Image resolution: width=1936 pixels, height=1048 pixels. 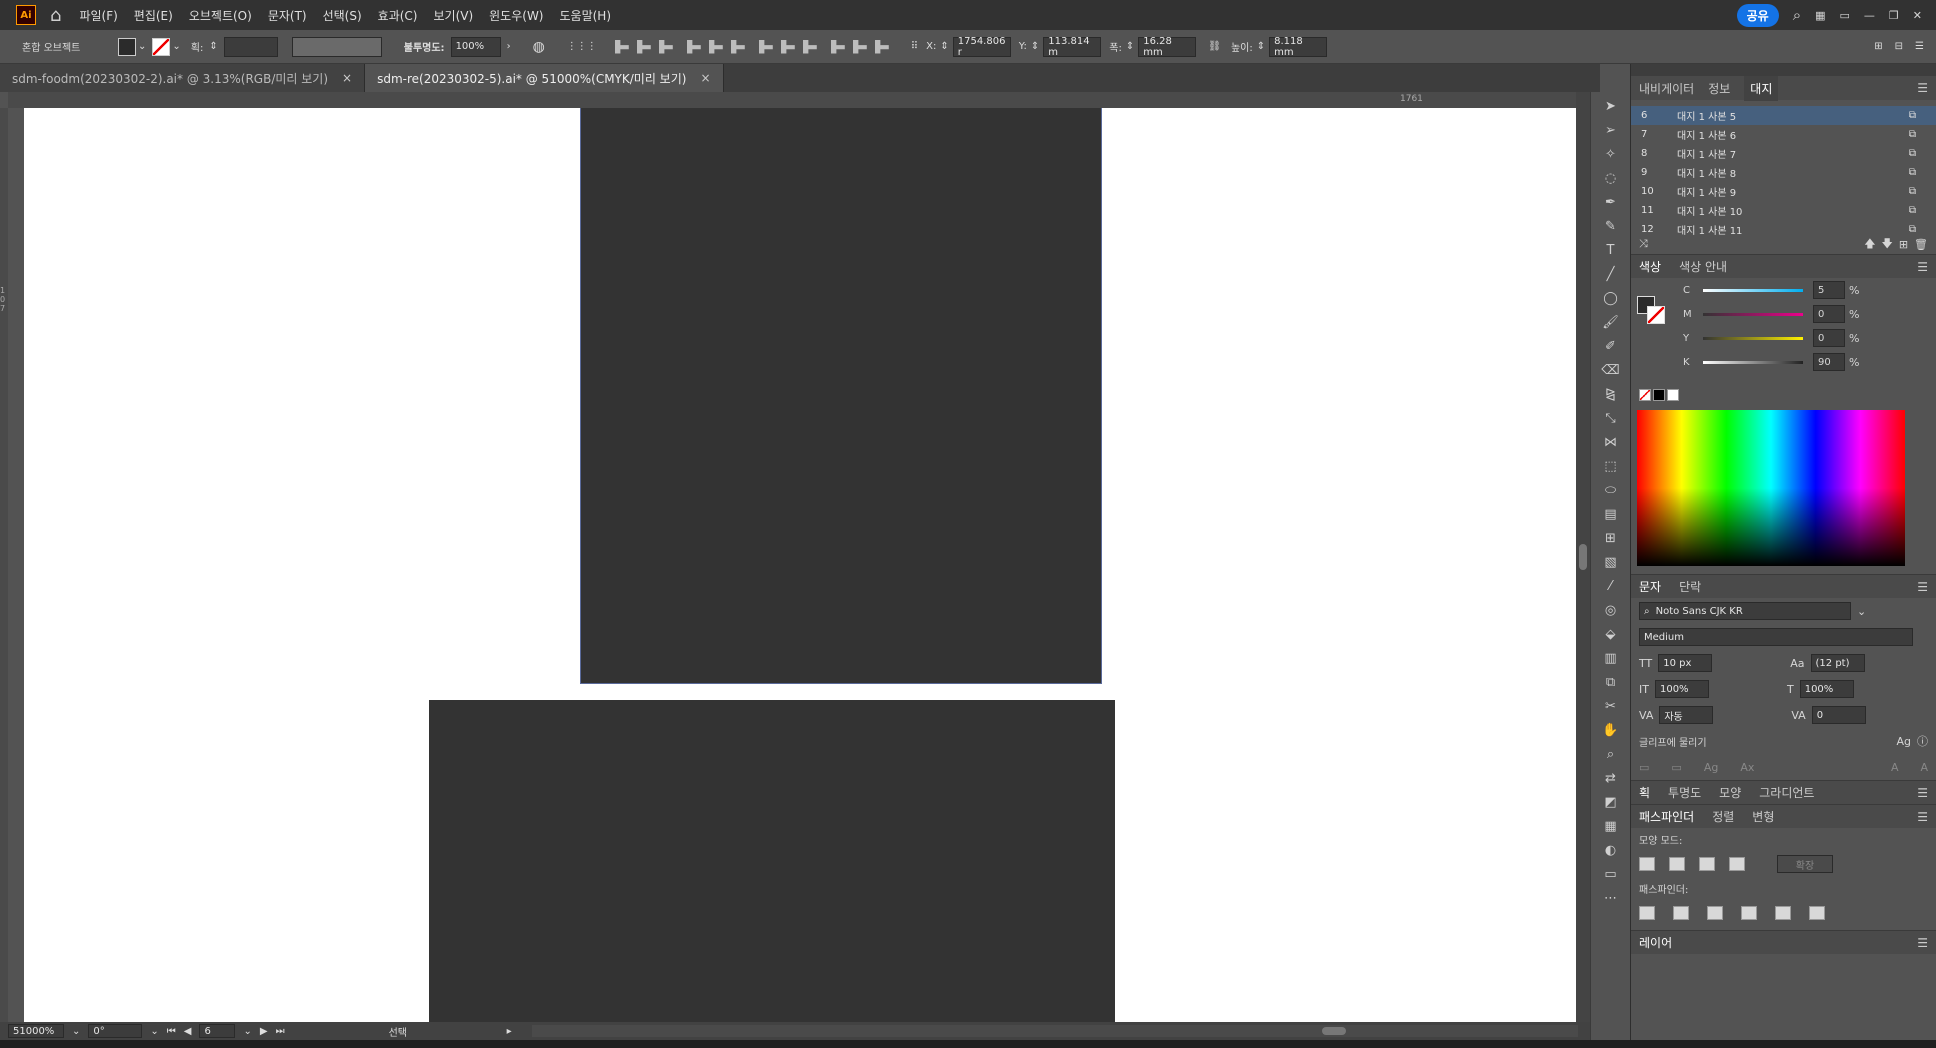 What do you see at coordinates (1611, 778) in the screenshot?
I see `swap-colors-icon: ⇄` at bounding box center [1611, 778].